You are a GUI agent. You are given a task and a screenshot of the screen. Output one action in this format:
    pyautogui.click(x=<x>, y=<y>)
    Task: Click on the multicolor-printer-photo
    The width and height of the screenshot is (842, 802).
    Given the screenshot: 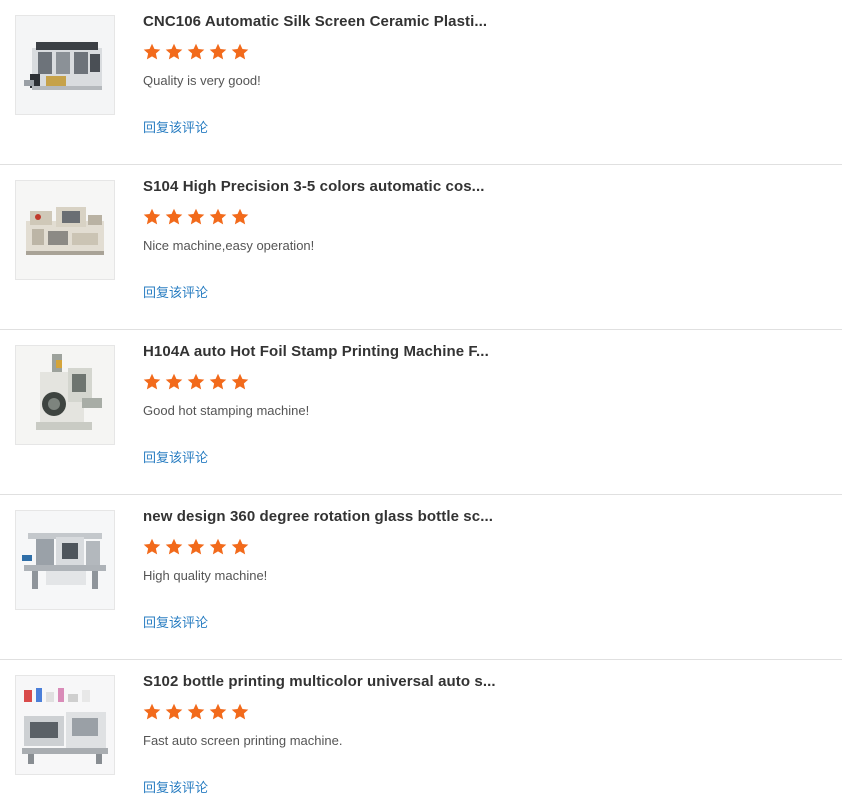 What is the action you would take?
    pyautogui.click(x=65, y=230)
    